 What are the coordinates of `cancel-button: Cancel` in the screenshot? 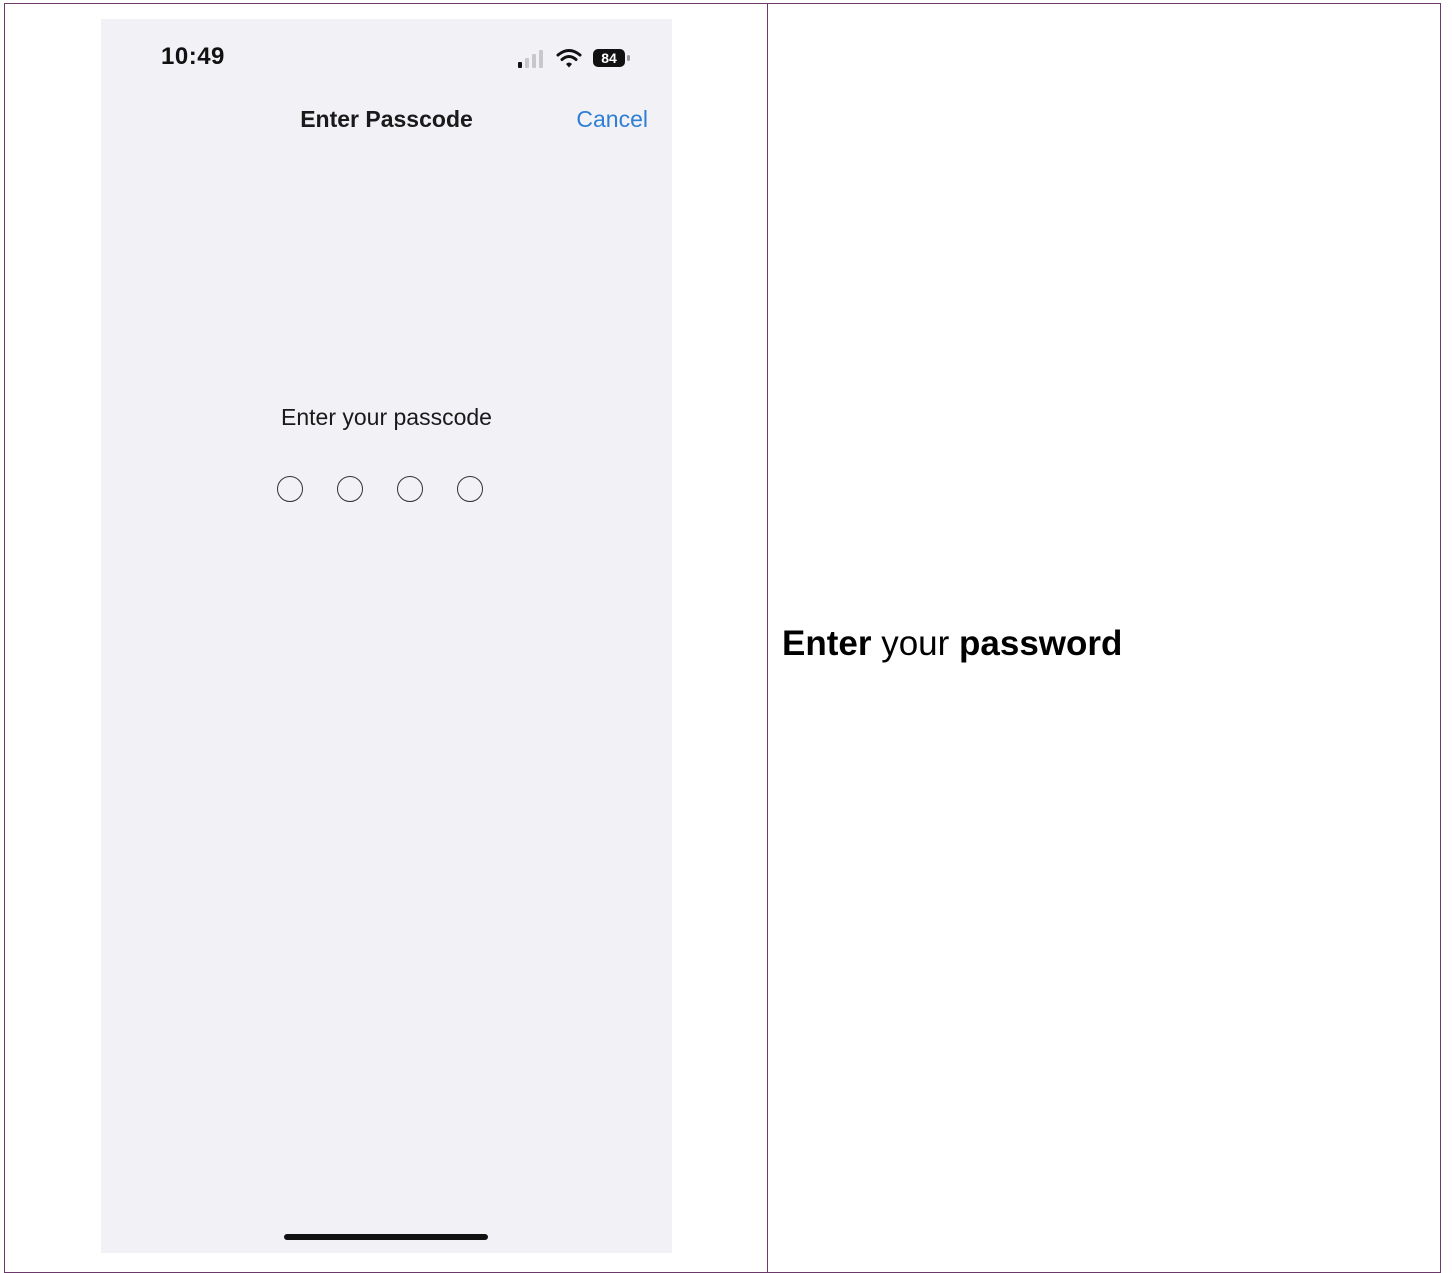 It's located at (612, 119).